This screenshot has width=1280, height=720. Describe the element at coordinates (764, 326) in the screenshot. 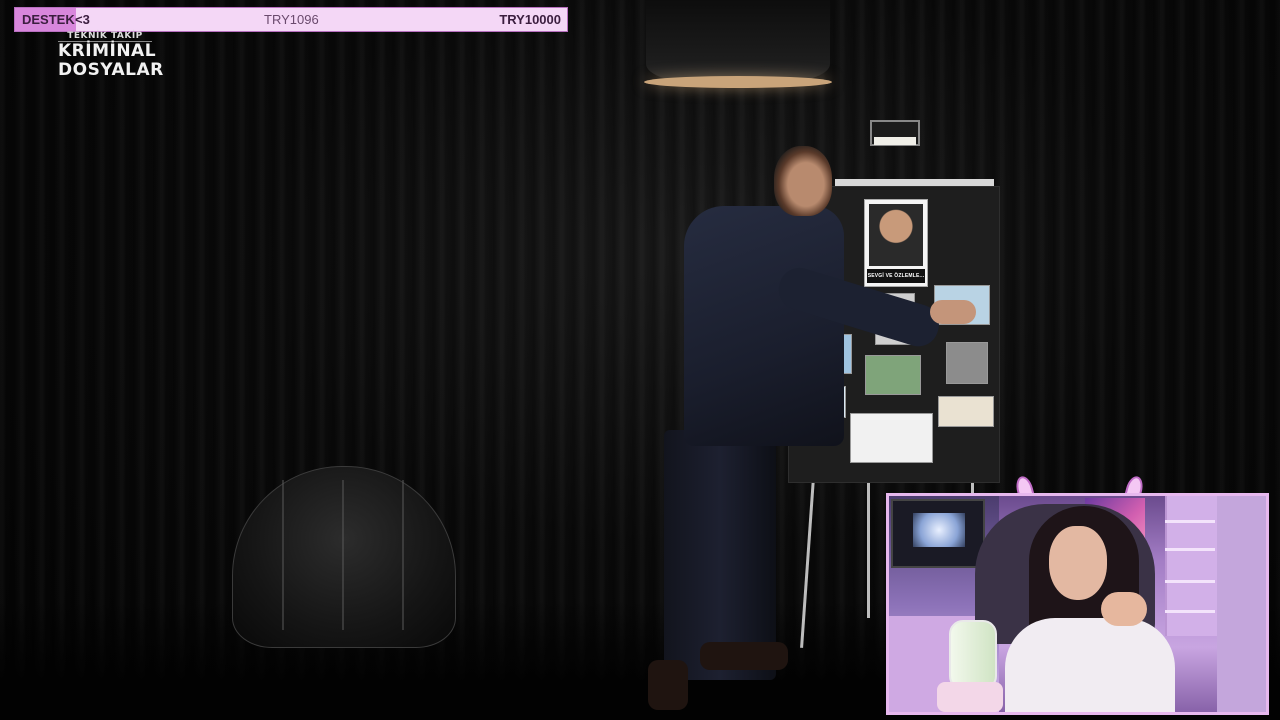

I see `presenter-torso` at that location.